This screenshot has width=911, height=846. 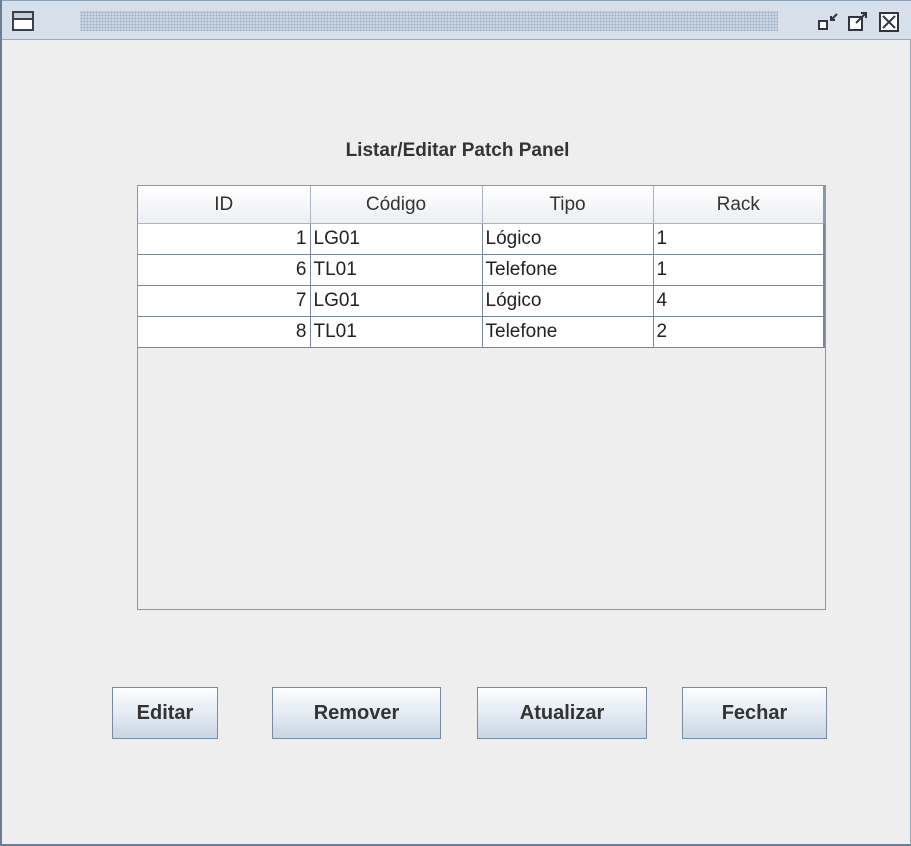 What do you see at coordinates (739, 301) in the screenshot?
I see `cell-rack: 4` at bounding box center [739, 301].